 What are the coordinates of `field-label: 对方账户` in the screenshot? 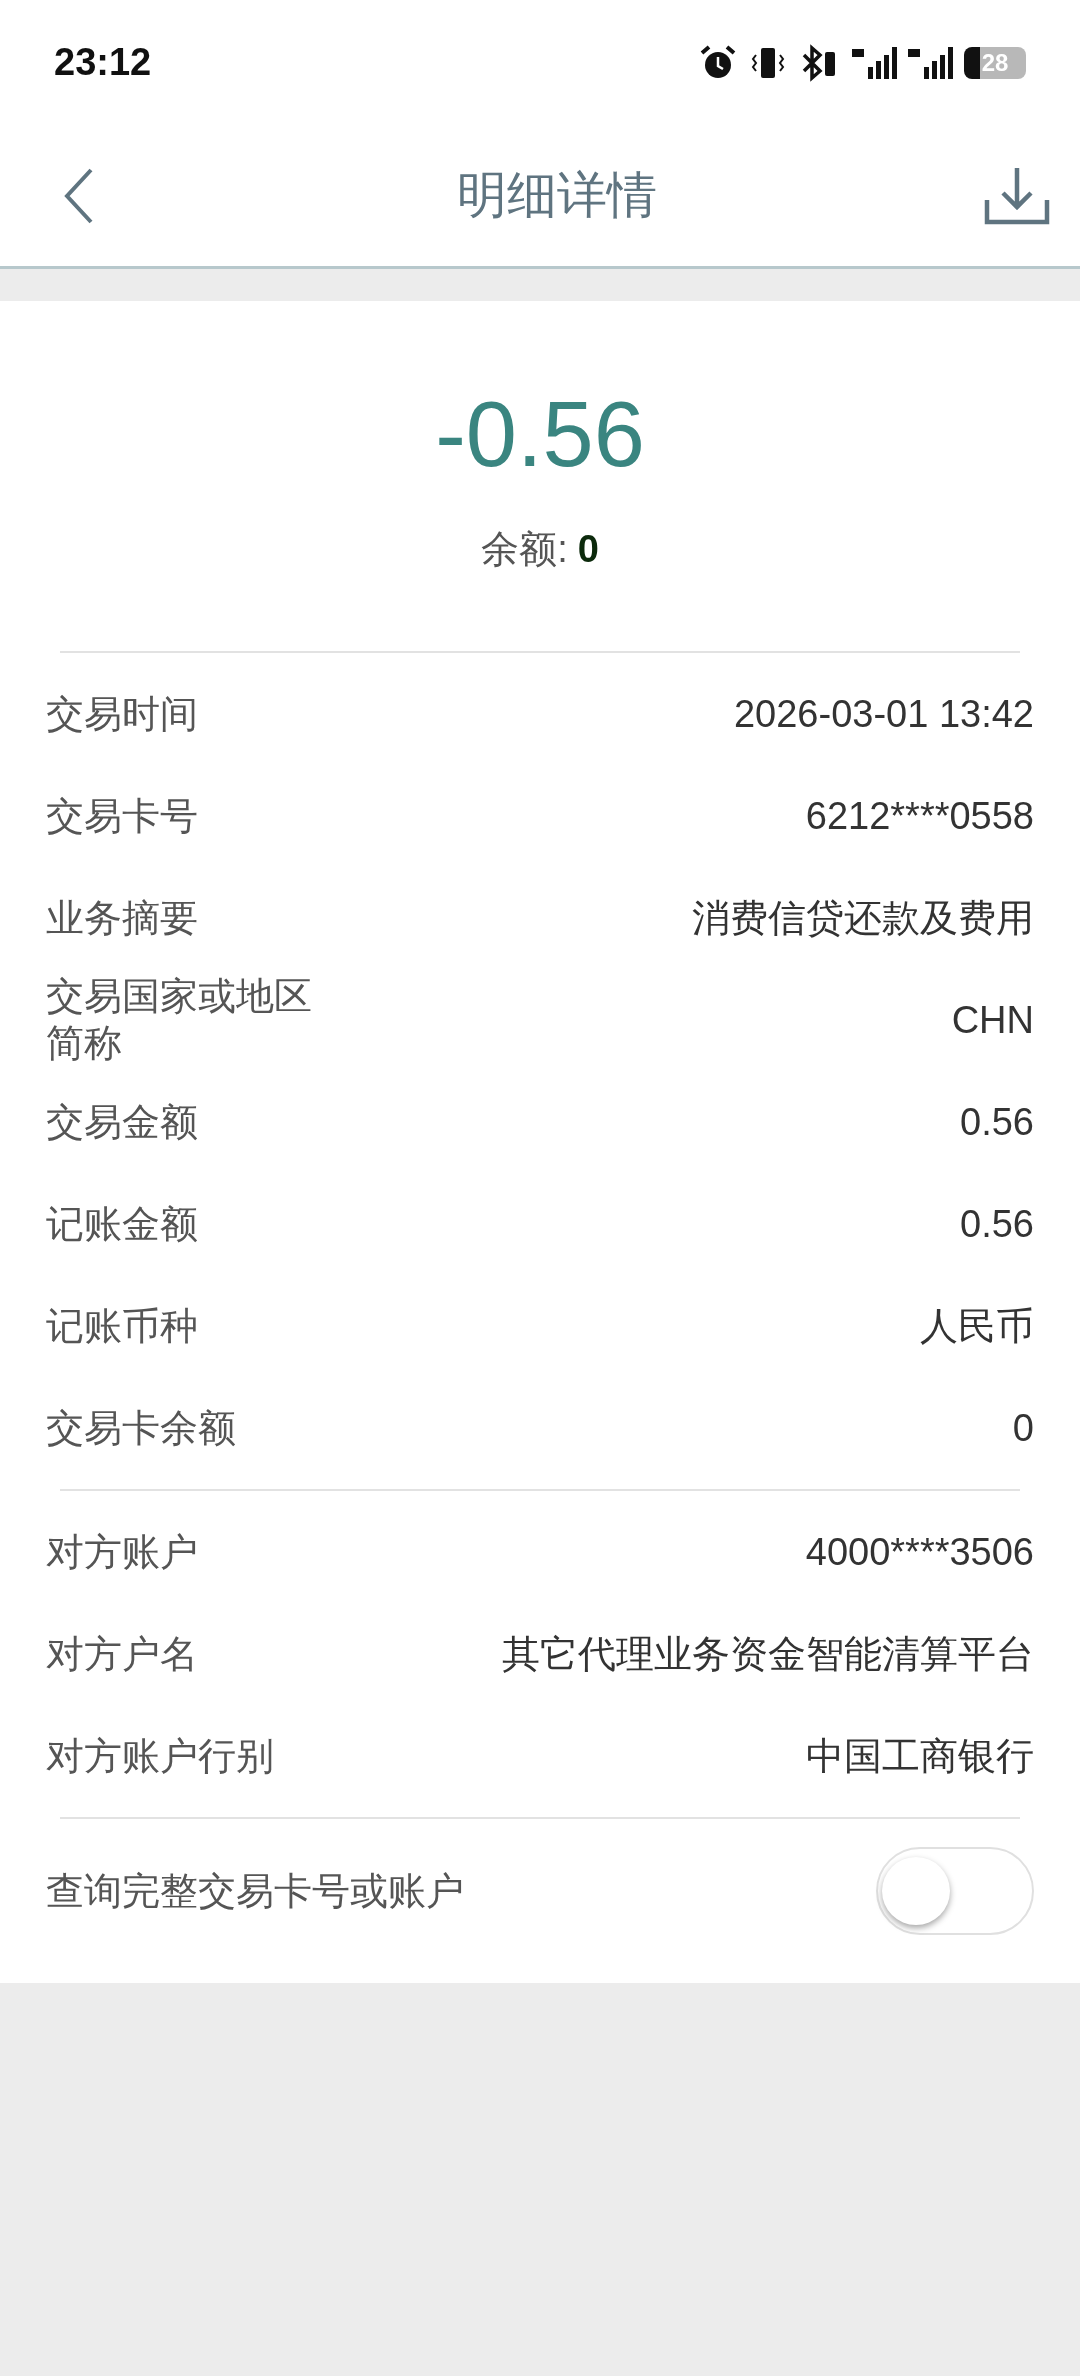 It's located at (122, 1552).